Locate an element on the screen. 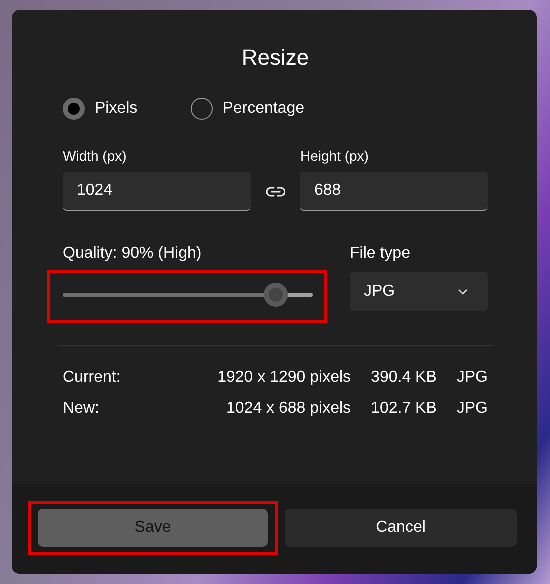 The height and width of the screenshot is (584, 550). info-label: Current: is located at coordinates (92, 378).